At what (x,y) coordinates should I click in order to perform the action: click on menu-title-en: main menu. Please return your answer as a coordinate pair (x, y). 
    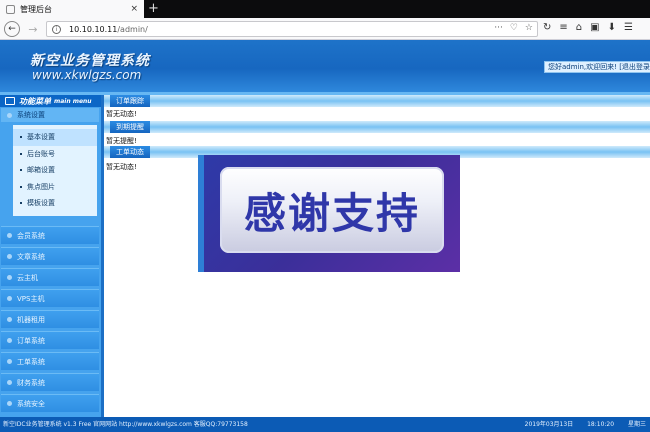
    Looking at the image, I should click on (73, 101).